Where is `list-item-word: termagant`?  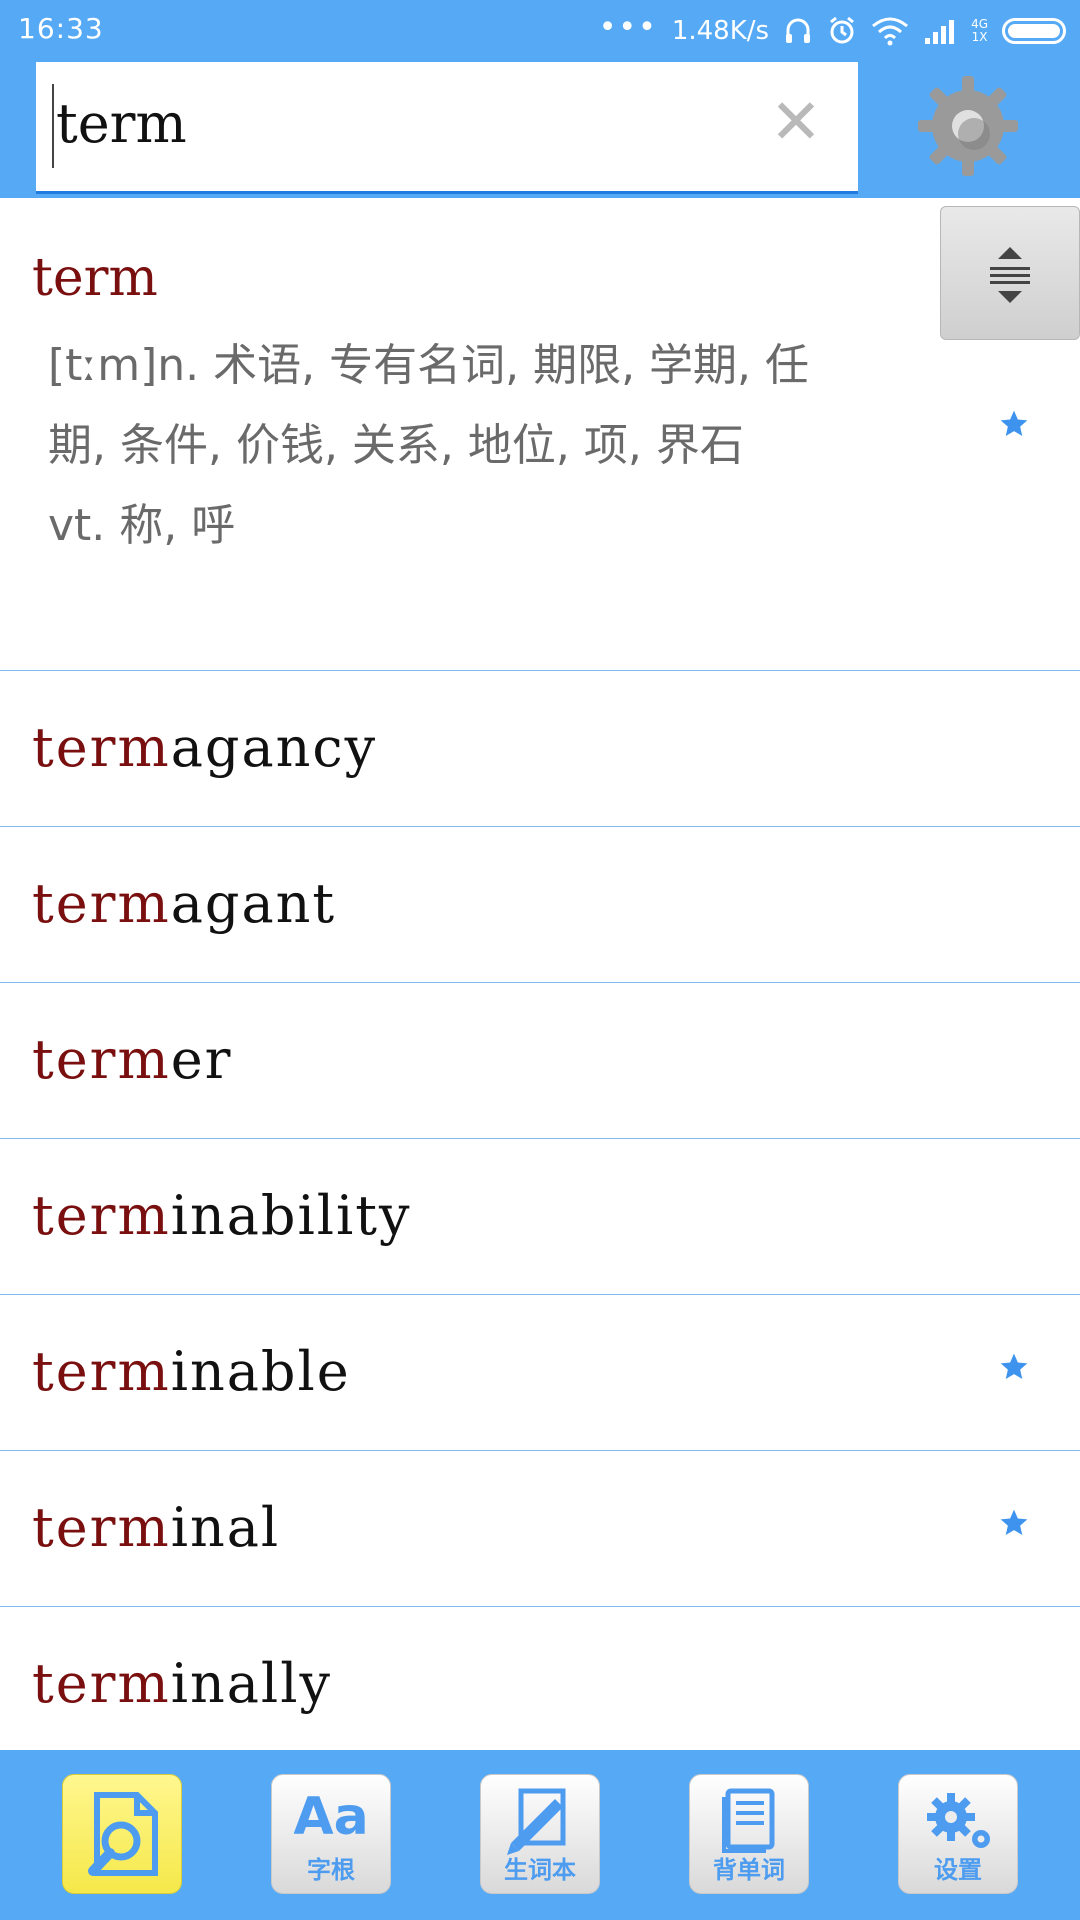
list-item-word: termagant is located at coordinates (184, 903).